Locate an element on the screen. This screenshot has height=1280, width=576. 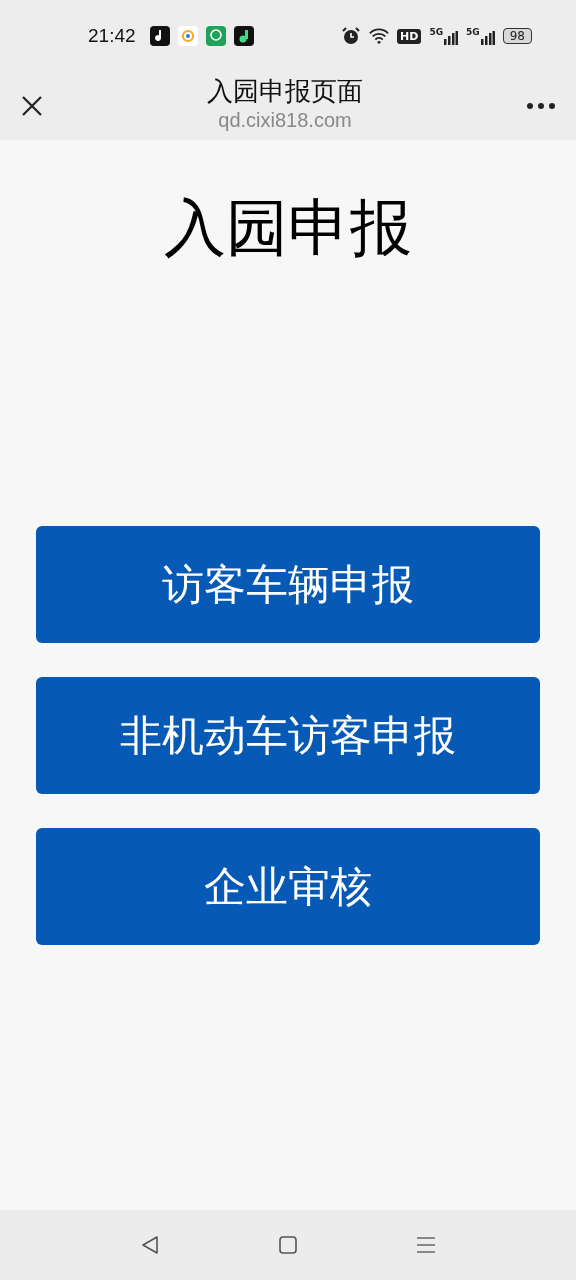
page-heading: 入园申报 is located at coordinates (288, 228).